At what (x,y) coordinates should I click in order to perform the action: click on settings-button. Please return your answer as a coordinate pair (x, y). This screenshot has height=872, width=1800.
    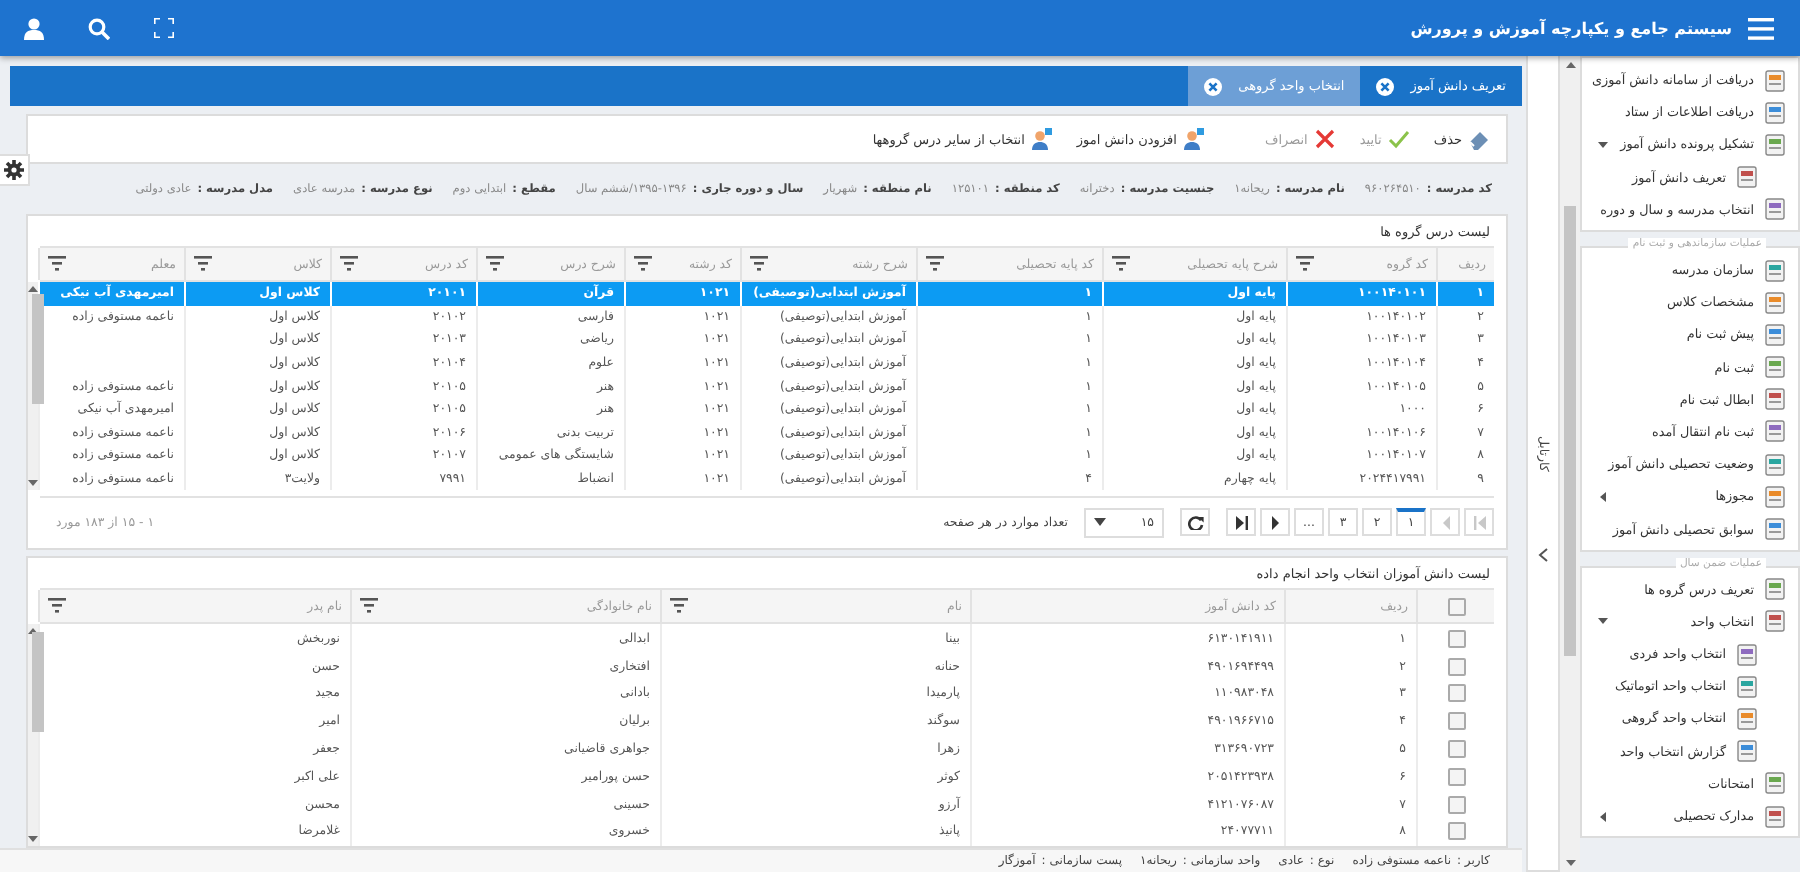
    Looking at the image, I should click on (15, 170).